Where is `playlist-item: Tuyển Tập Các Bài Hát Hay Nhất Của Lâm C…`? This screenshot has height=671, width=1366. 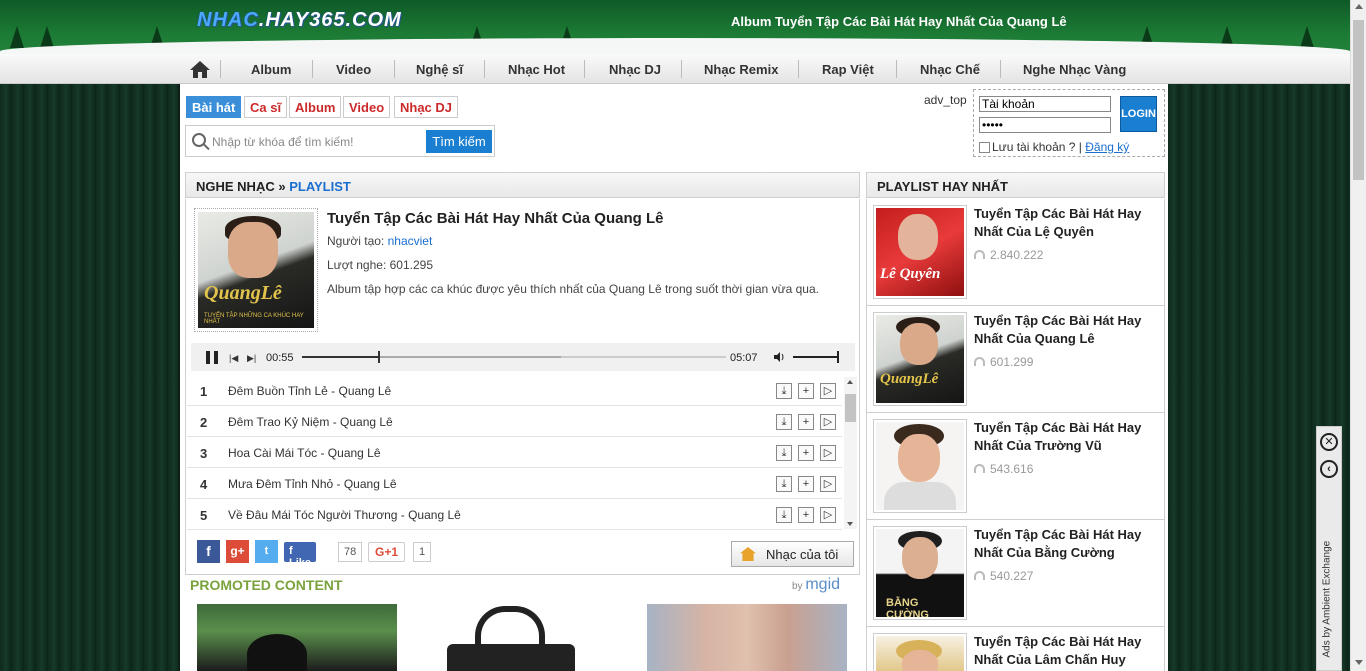
playlist-item: Tuyển Tập Các Bài Hát Hay Nhất Của Lâm C… is located at coordinates (1015, 649).